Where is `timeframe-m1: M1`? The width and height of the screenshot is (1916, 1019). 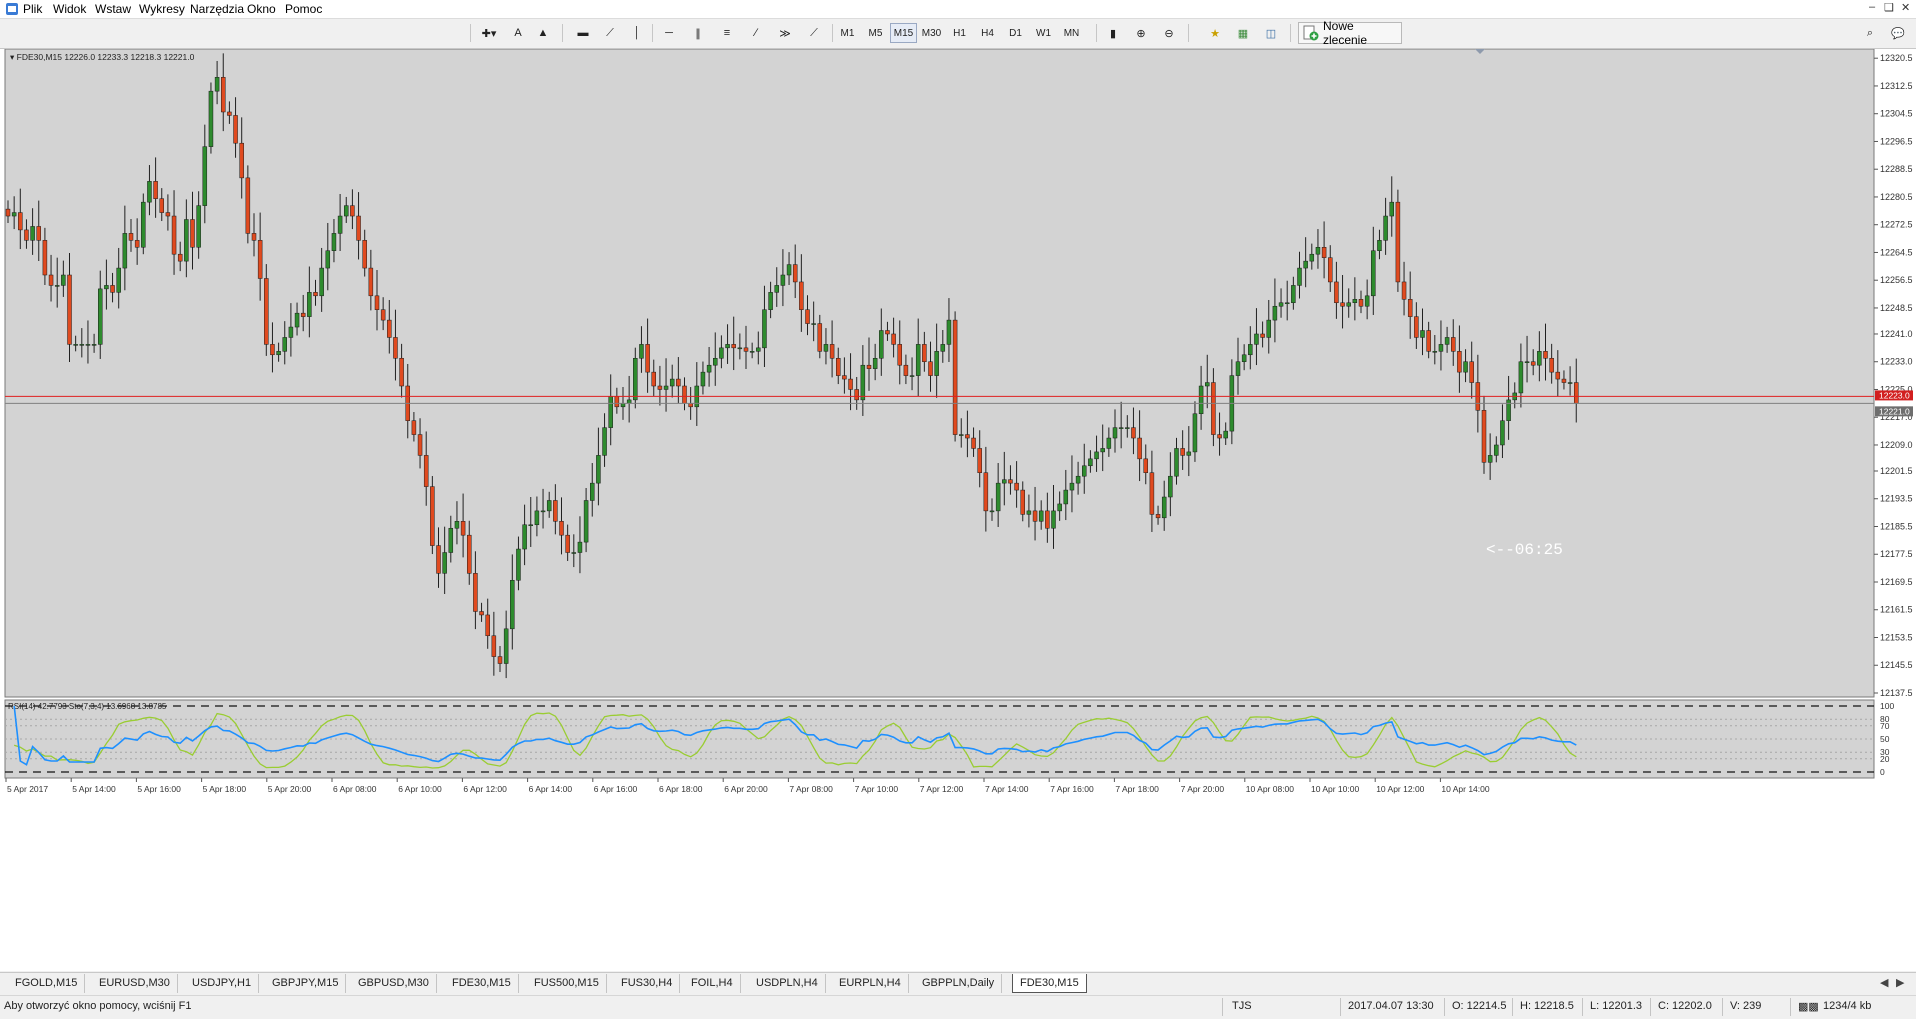 timeframe-m1: M1 is located at coordinates (847, 33).